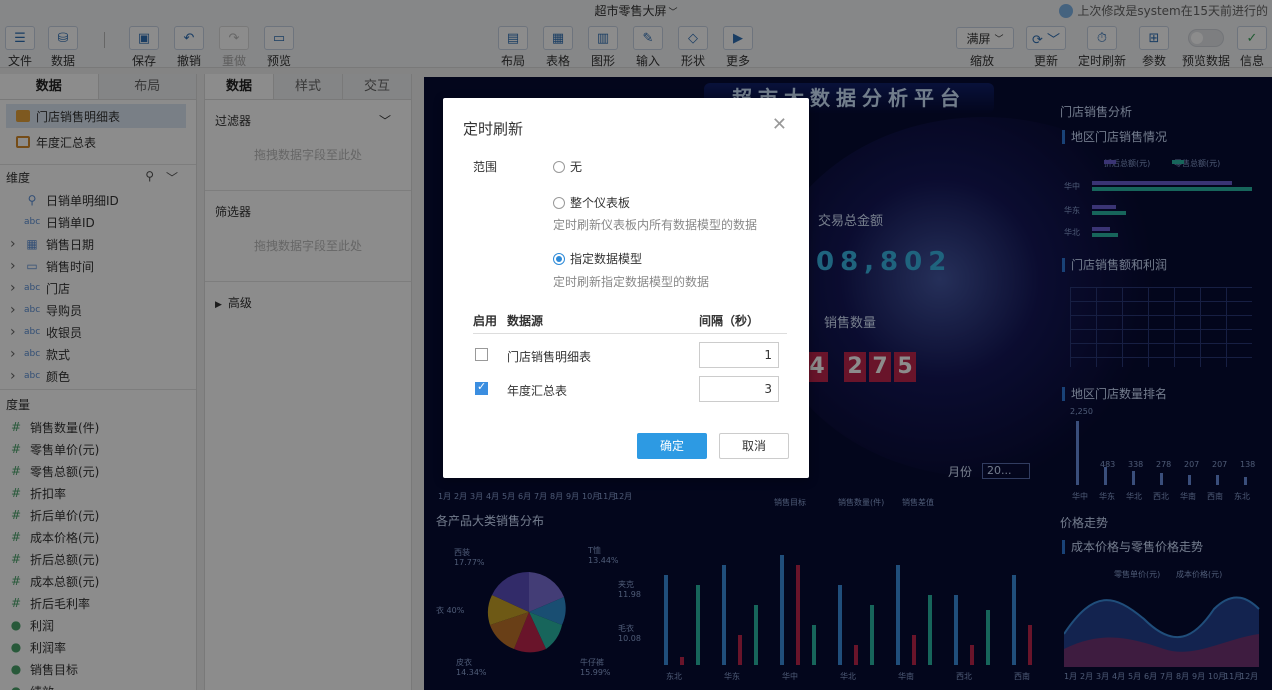 Image resolution: width=1272 pixels, height=690 pixels. Describe the element at coordinates (630, 389) in the screenshot. I see `table-row: 年度汇总表 3` at that location.